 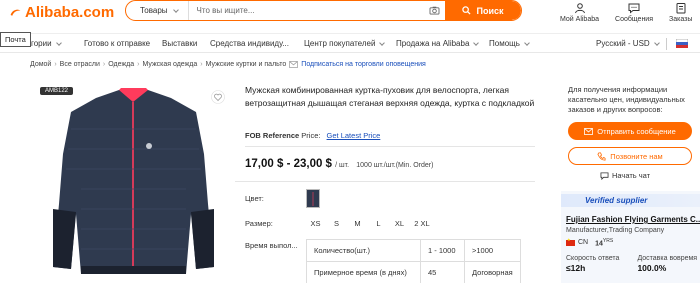 I want to click on language-currency-select: Русский - USD, so click(x=628, y=43).